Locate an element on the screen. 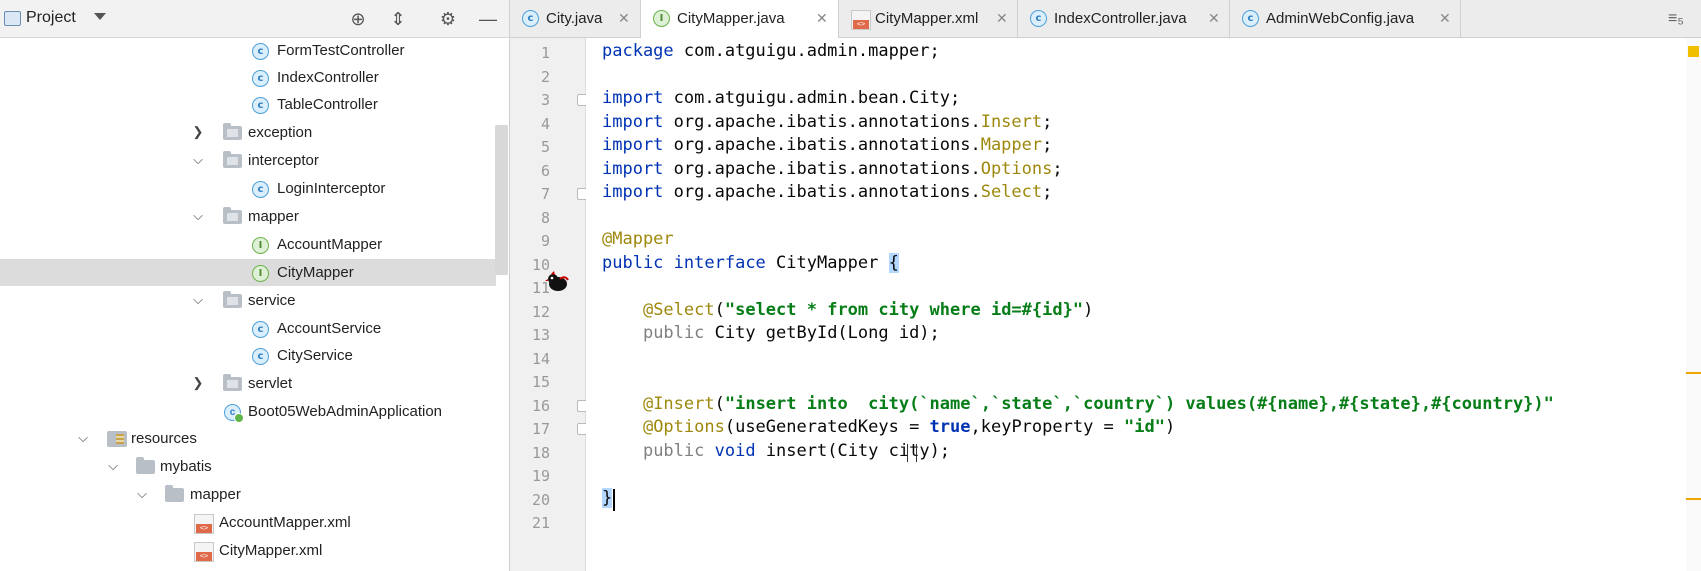 This screenshot has width=1701, height=571. code-line-1: package com.atguigu.admin.mapper; is located at coordinates (771, 51).